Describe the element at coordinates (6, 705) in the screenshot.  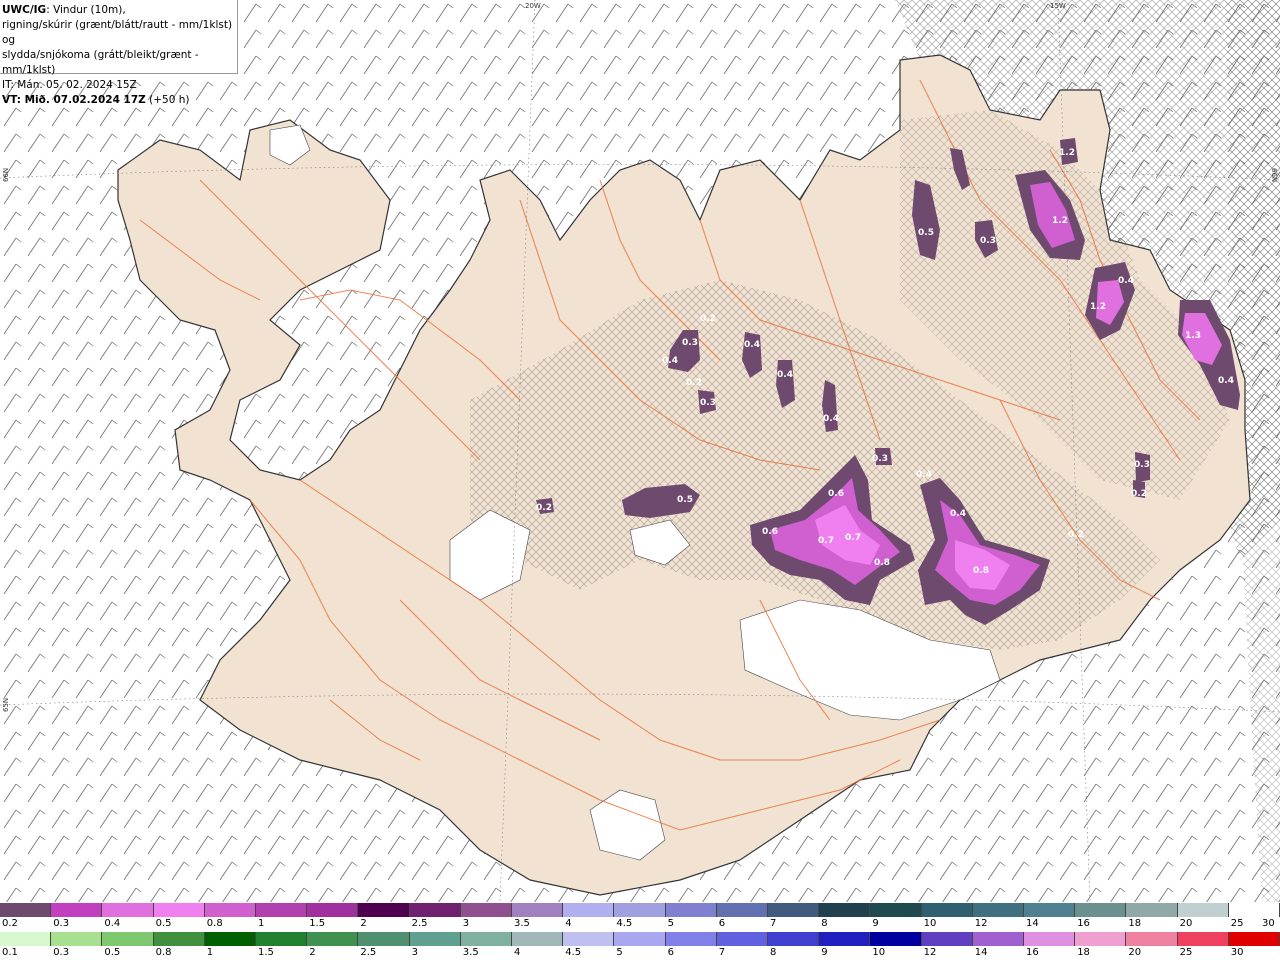
I see `lat-label-65n-left: 65N` at that location.